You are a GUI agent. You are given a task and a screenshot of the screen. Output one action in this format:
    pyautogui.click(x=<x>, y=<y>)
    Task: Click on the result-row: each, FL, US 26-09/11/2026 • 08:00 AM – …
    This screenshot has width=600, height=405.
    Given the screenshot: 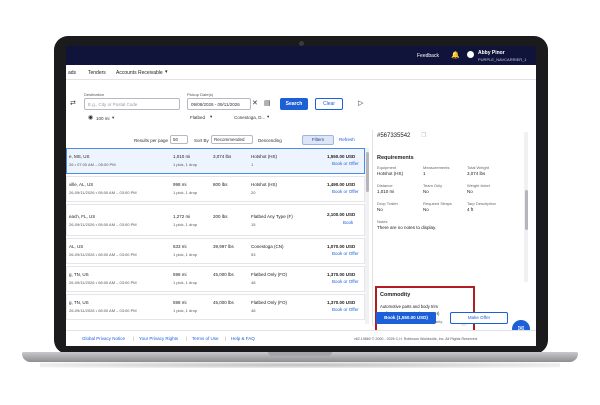 What is the action you would take?
    pyautogui.click(x=215, y=220)
    